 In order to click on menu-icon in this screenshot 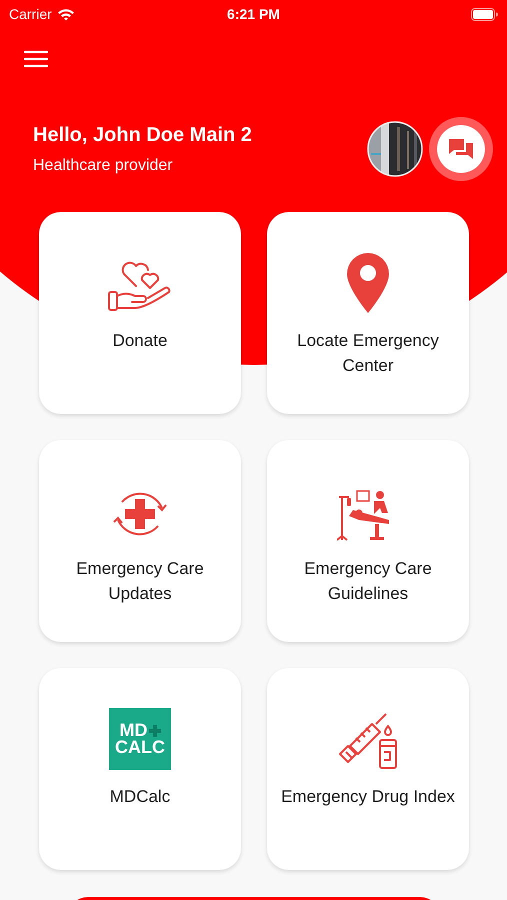, I will do `click(36, 59)`.